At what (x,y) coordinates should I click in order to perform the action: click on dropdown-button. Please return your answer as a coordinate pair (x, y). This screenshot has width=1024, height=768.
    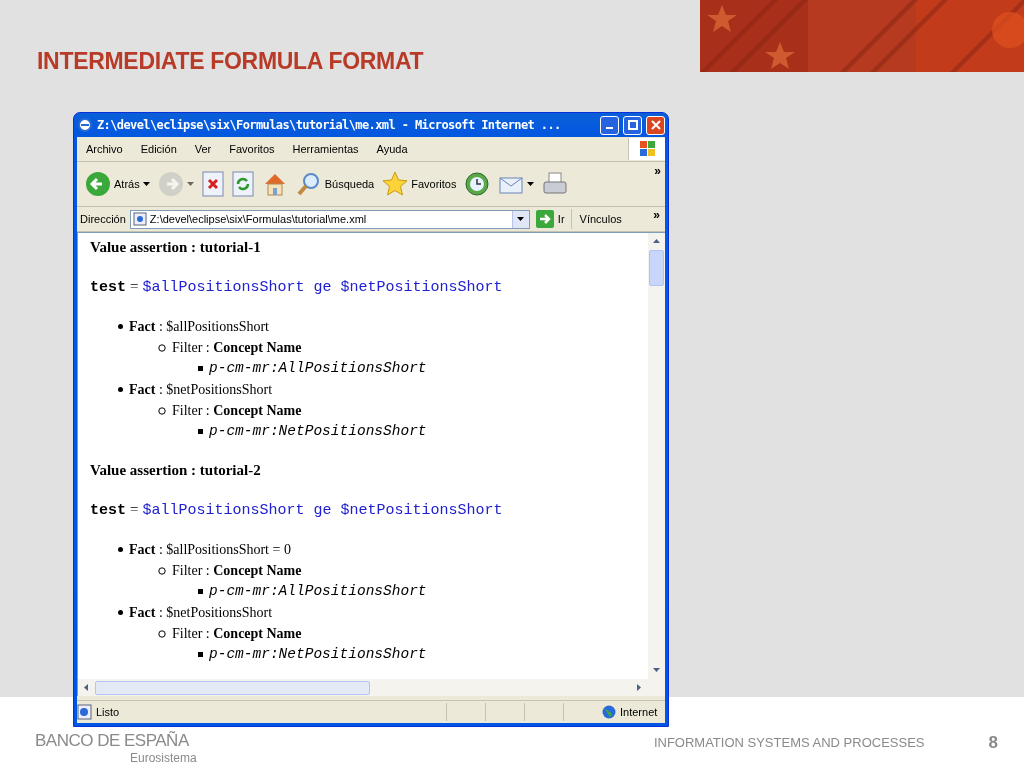
    Looking at the image, I should click on (520, 219).